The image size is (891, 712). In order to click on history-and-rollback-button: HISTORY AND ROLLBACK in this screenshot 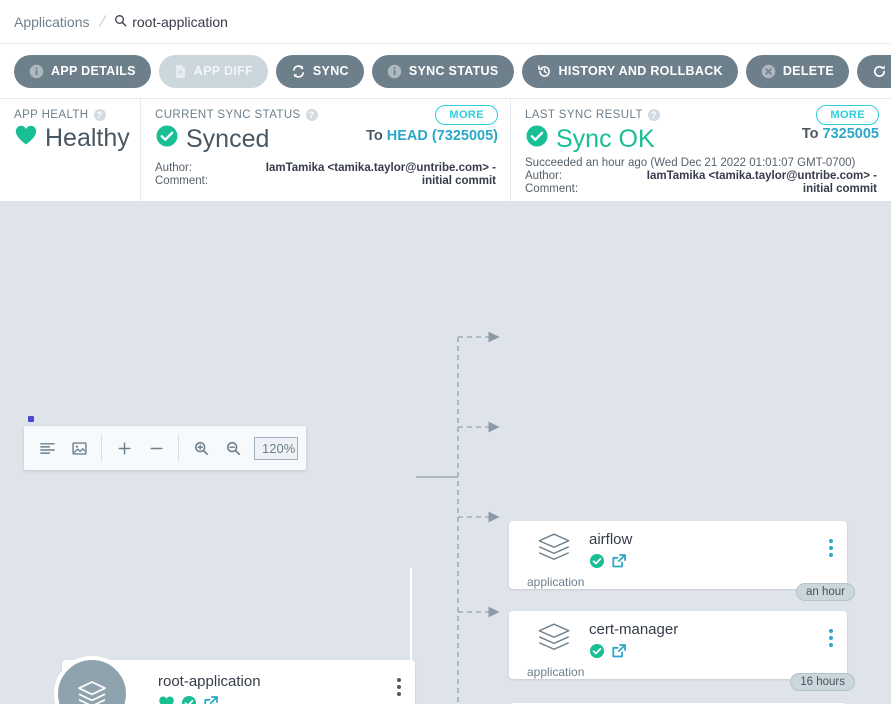, I will do `click(629, 71)`.